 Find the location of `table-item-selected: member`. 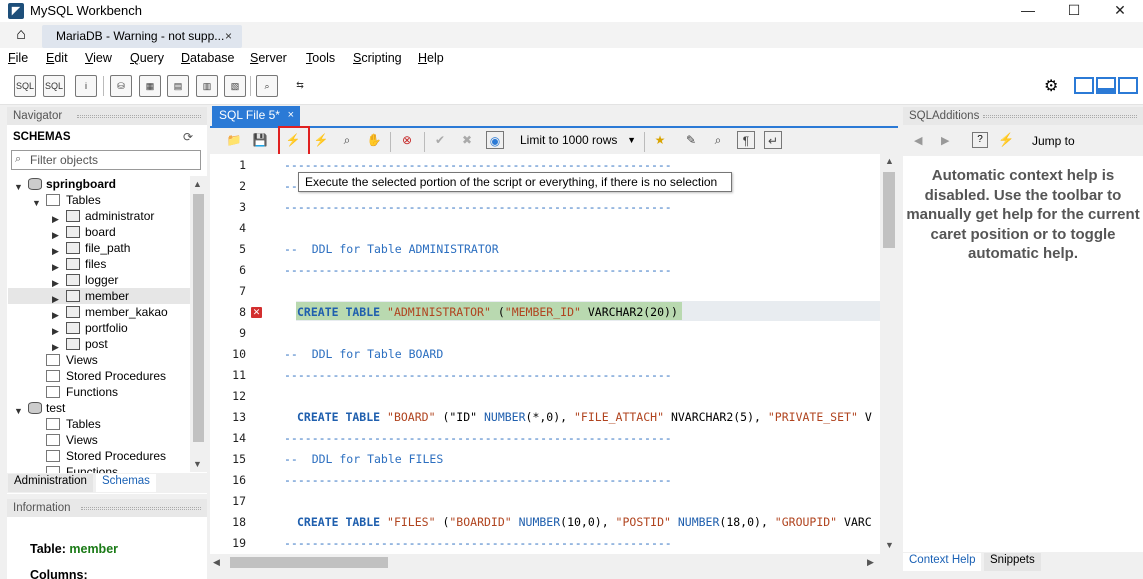

table-item-selected: member is located at coordinates (107, 296).